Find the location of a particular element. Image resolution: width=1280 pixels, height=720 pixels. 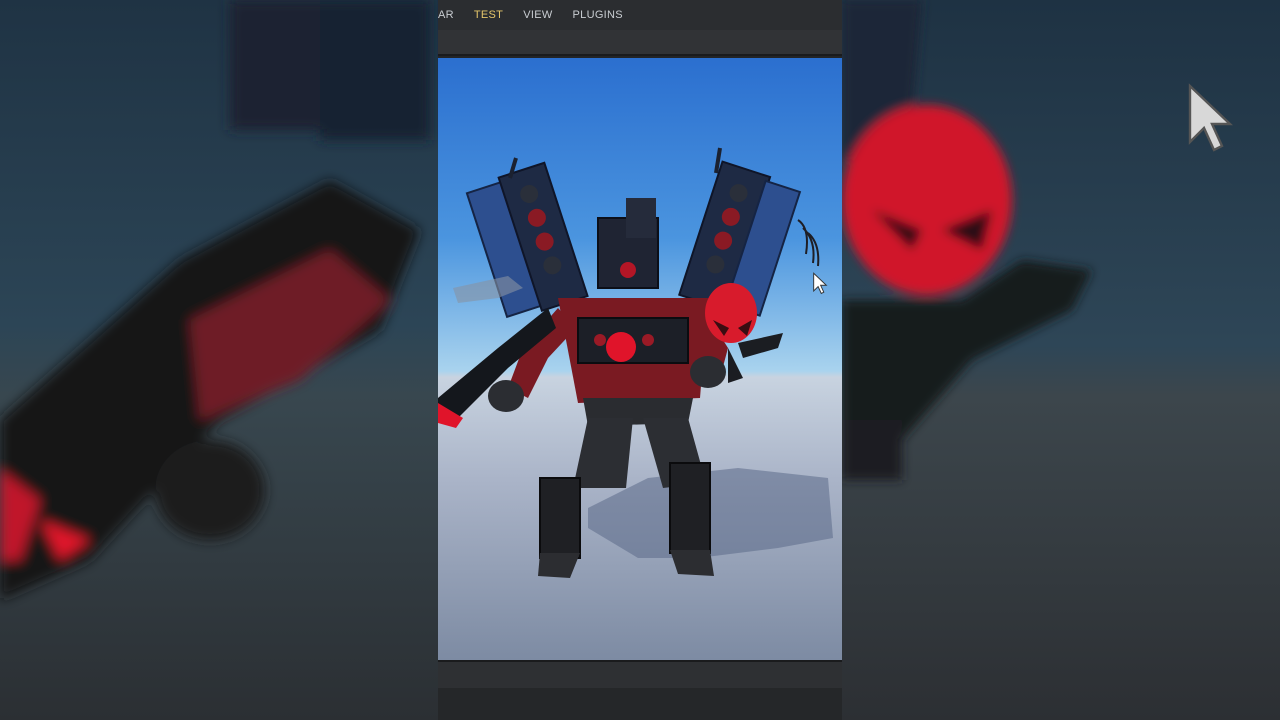

ribbon-toolbar is located at coordinates (640, 43).